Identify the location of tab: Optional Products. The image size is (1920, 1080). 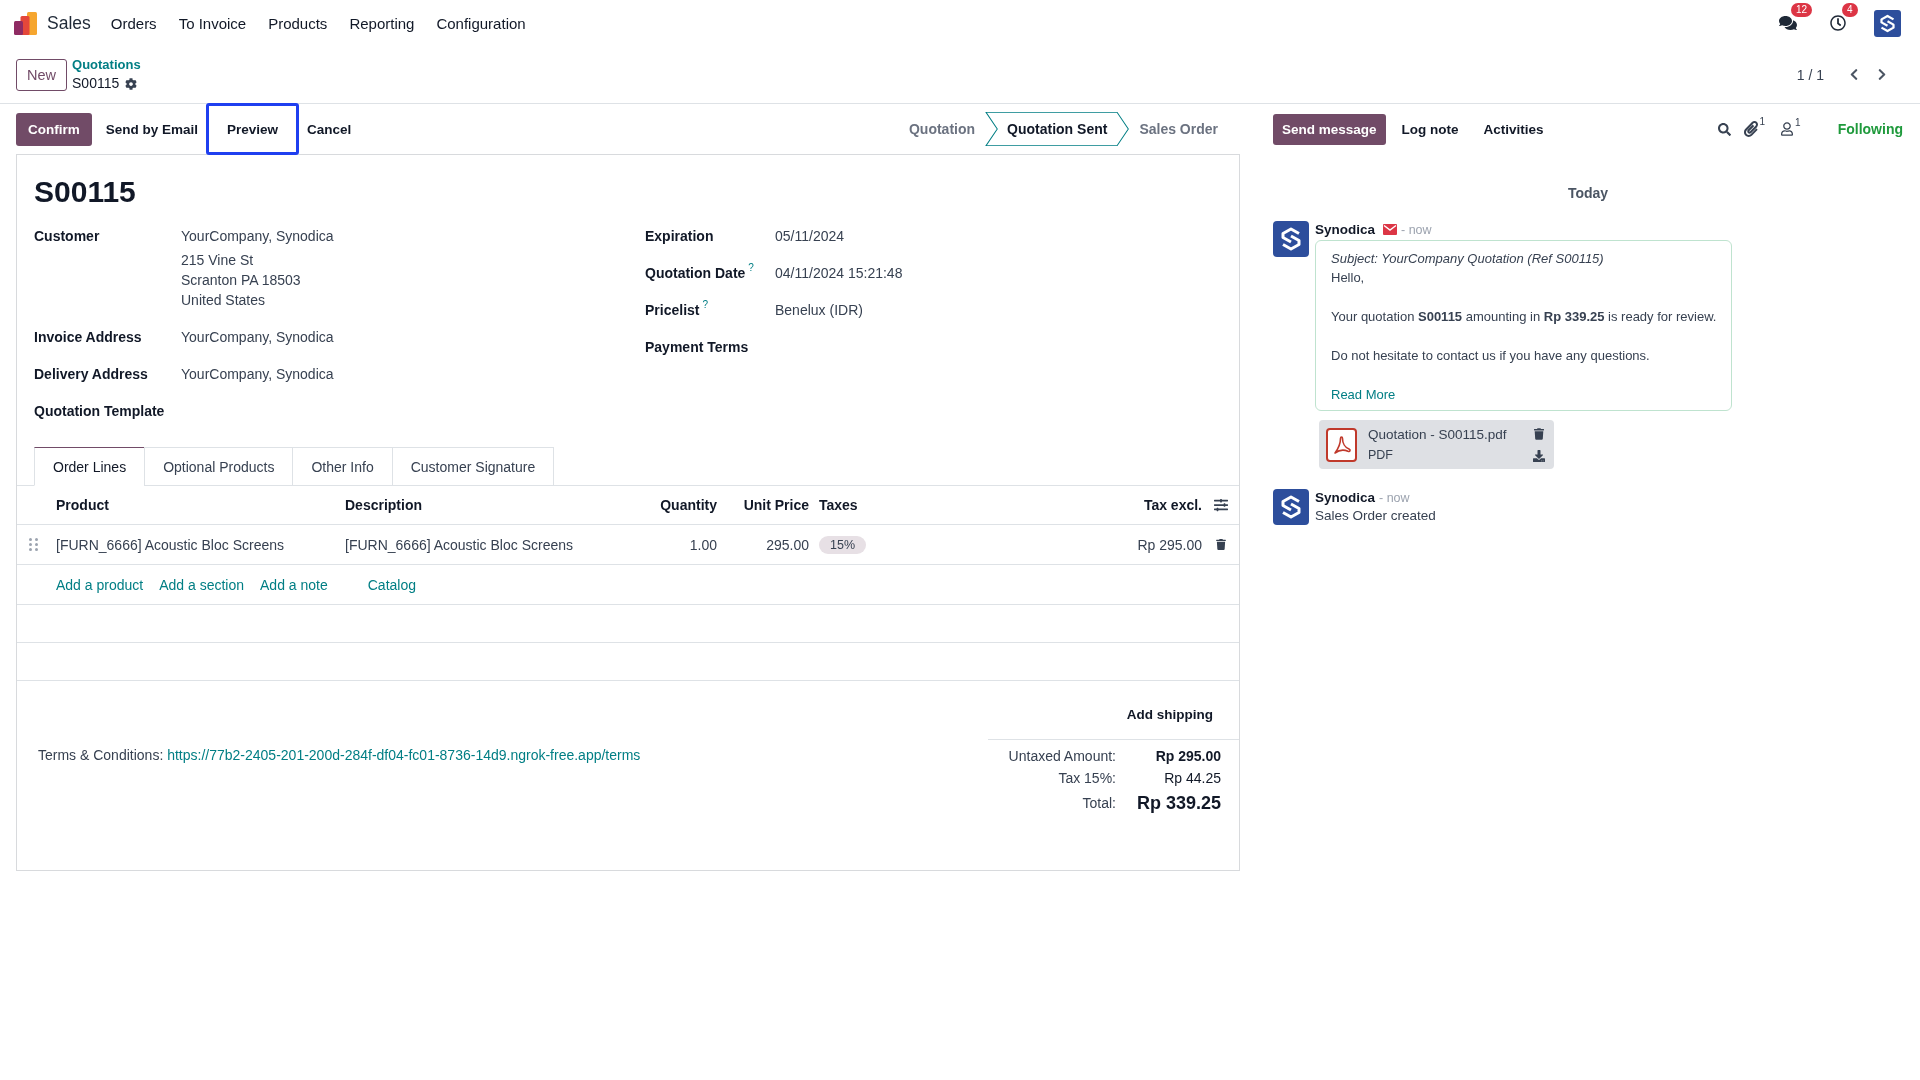
(219, 466).